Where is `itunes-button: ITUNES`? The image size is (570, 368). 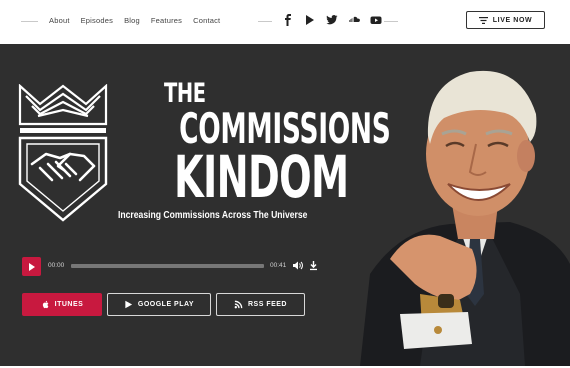 itunes-button: ITUNES is located at coordinates (62, 304).